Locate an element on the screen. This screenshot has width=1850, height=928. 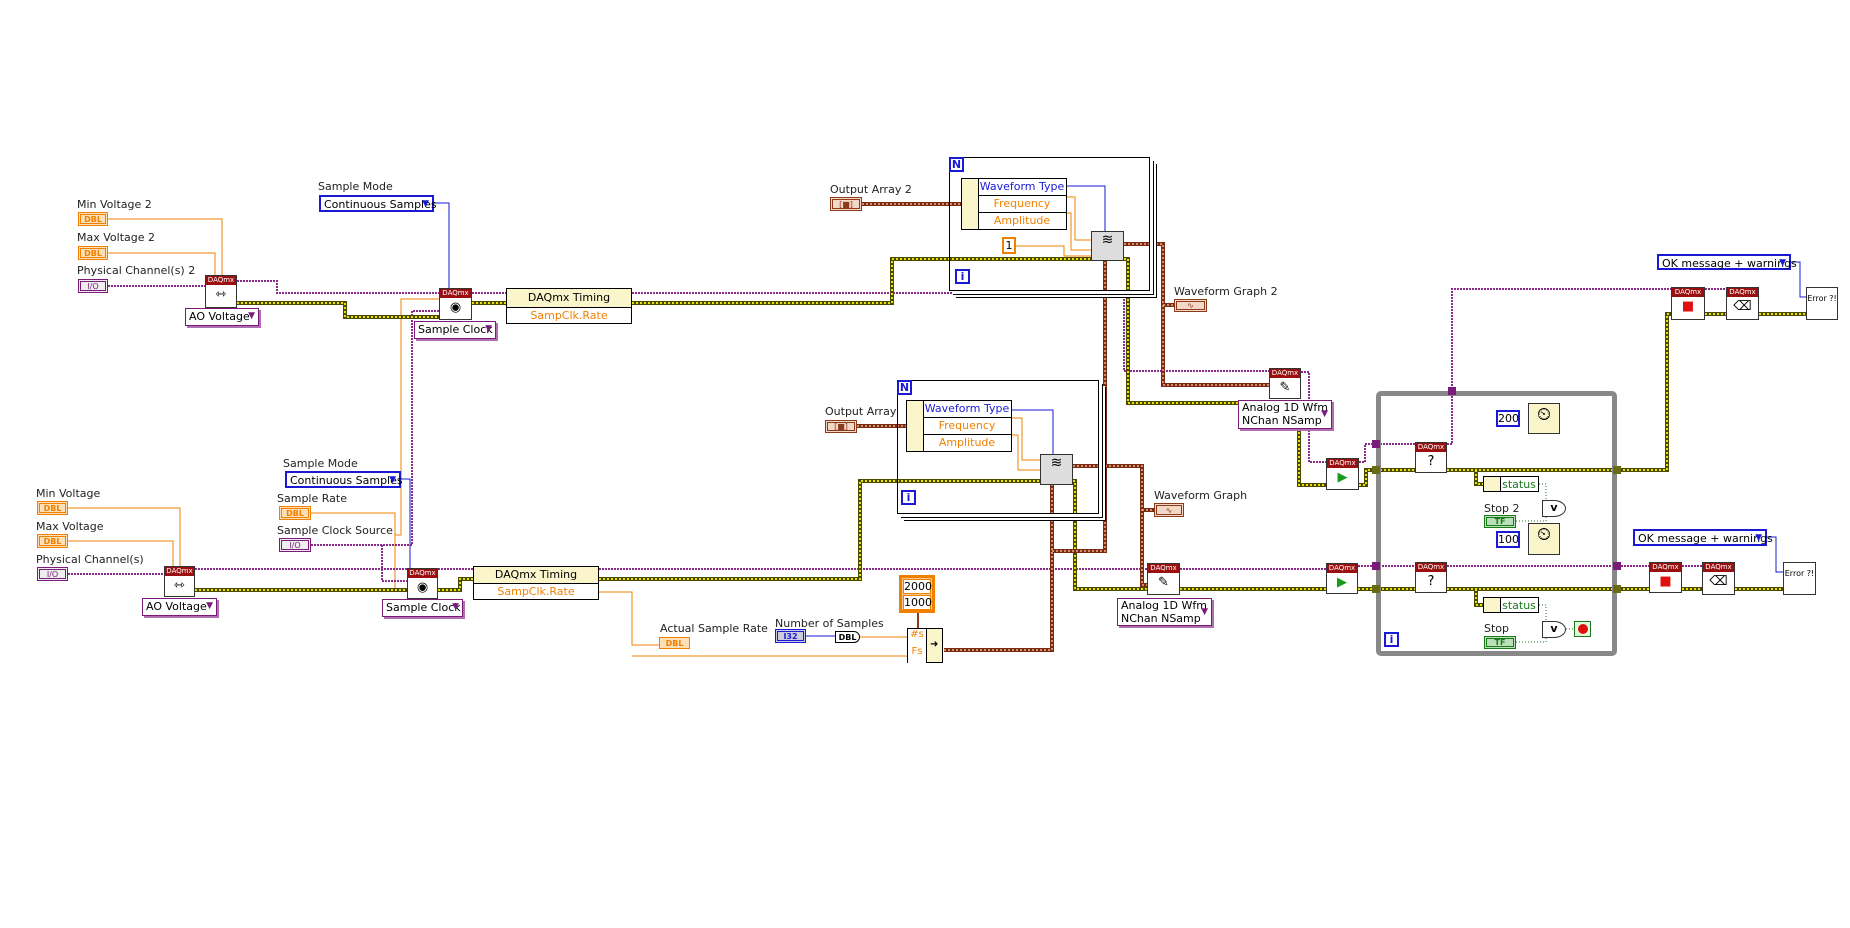
daqmx-clear-task-1: DAQmx ⌫ is located at coordinates (1718, 578).